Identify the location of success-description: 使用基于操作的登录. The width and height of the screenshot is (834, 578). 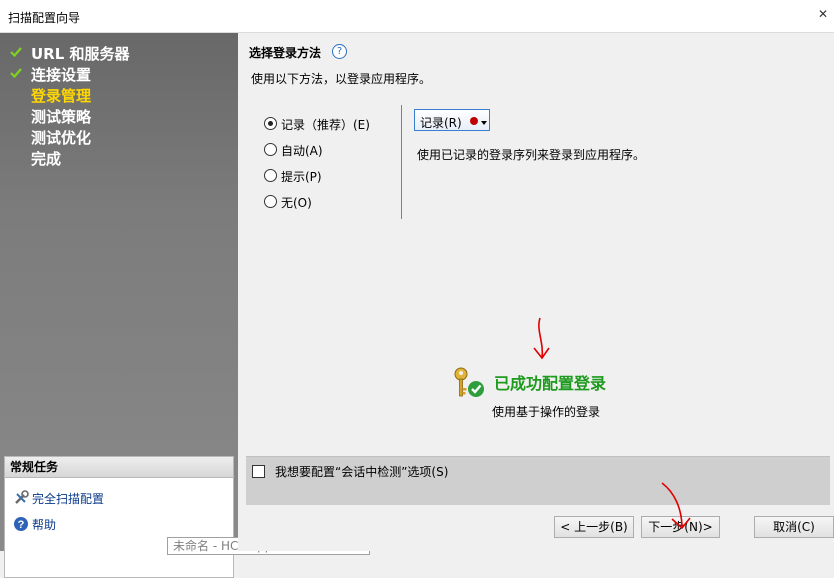
(546, 412).